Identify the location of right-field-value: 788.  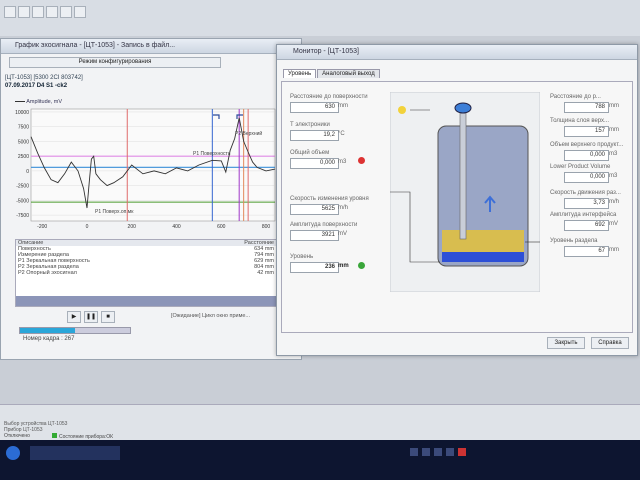
(586, 107).